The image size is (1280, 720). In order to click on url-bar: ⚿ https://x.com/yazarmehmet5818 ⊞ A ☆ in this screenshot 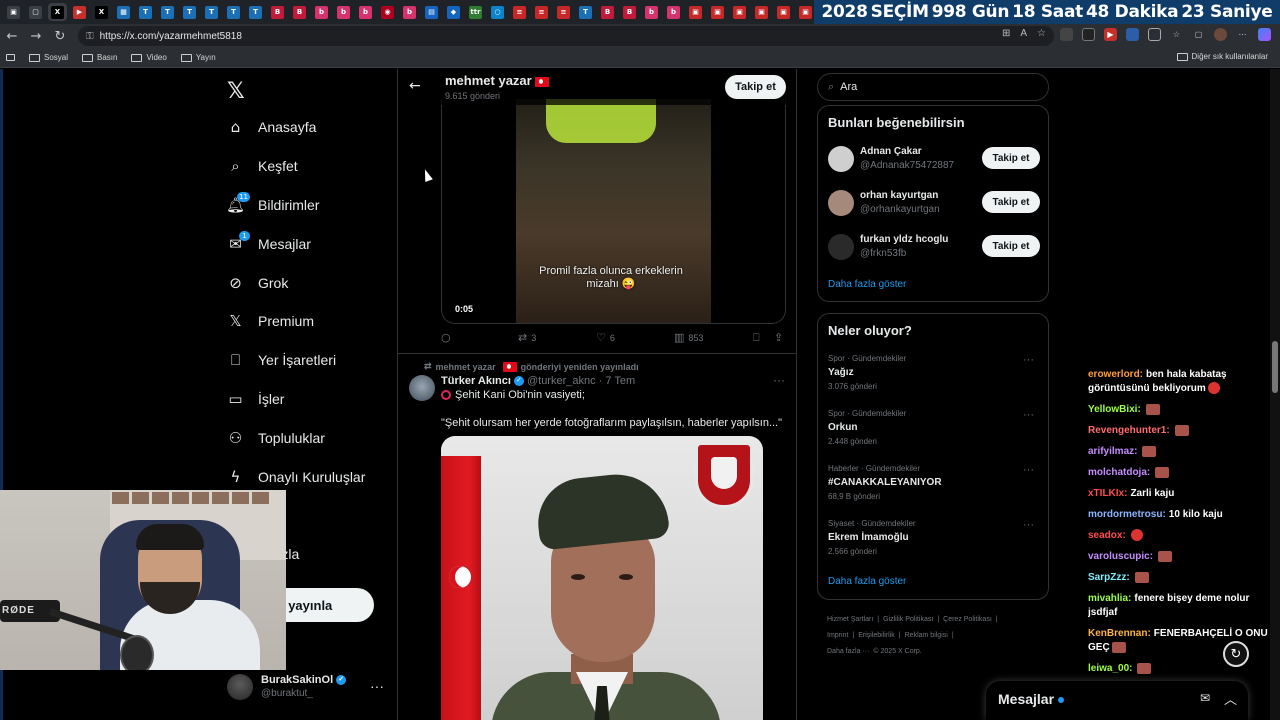, I will do `click(566, 36)`.